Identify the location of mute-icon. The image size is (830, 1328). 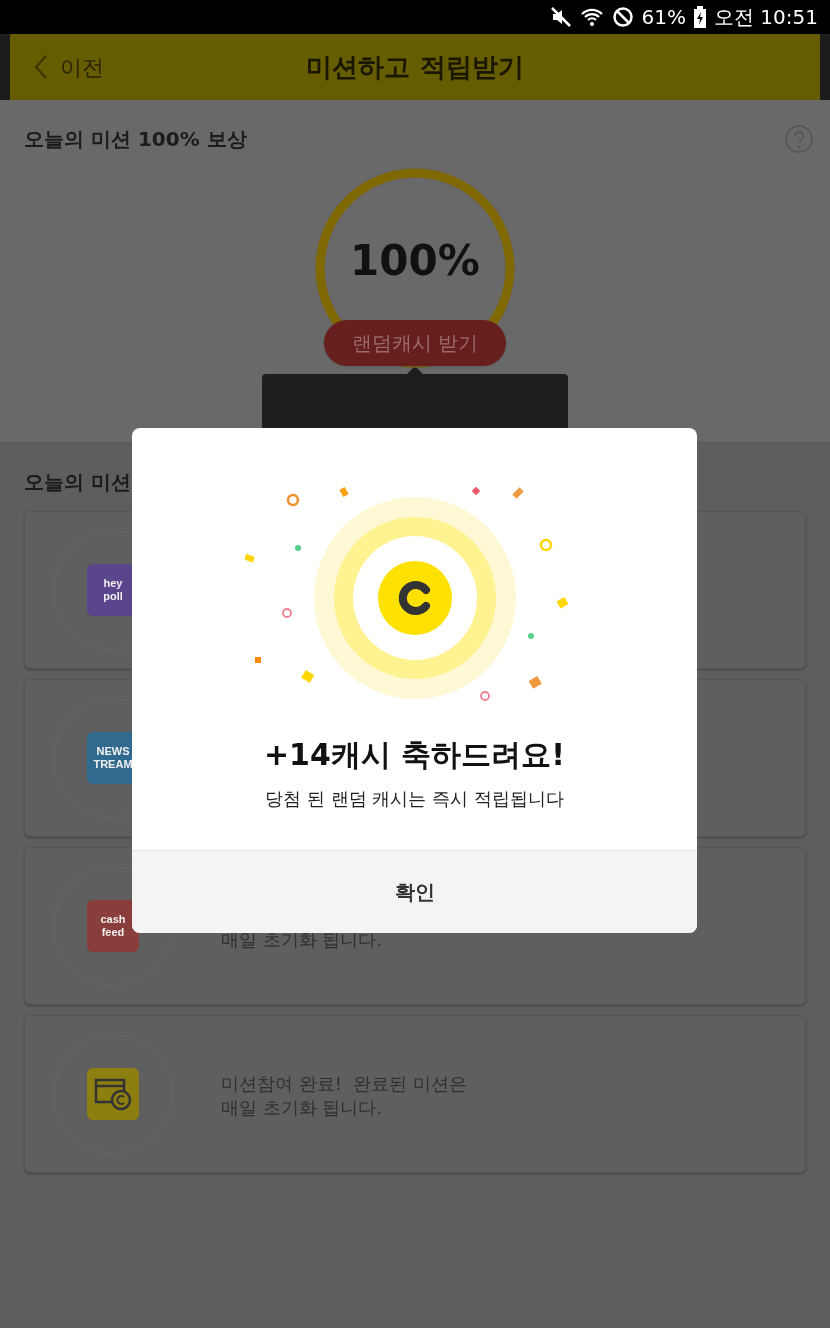
(560, 17).